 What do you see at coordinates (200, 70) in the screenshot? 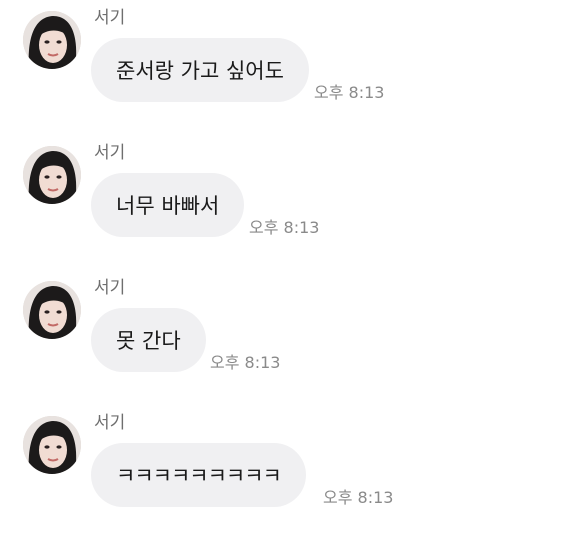
I see `message-bubble: 준서랑 가고 싶어도` at bounding box center [200, 70].